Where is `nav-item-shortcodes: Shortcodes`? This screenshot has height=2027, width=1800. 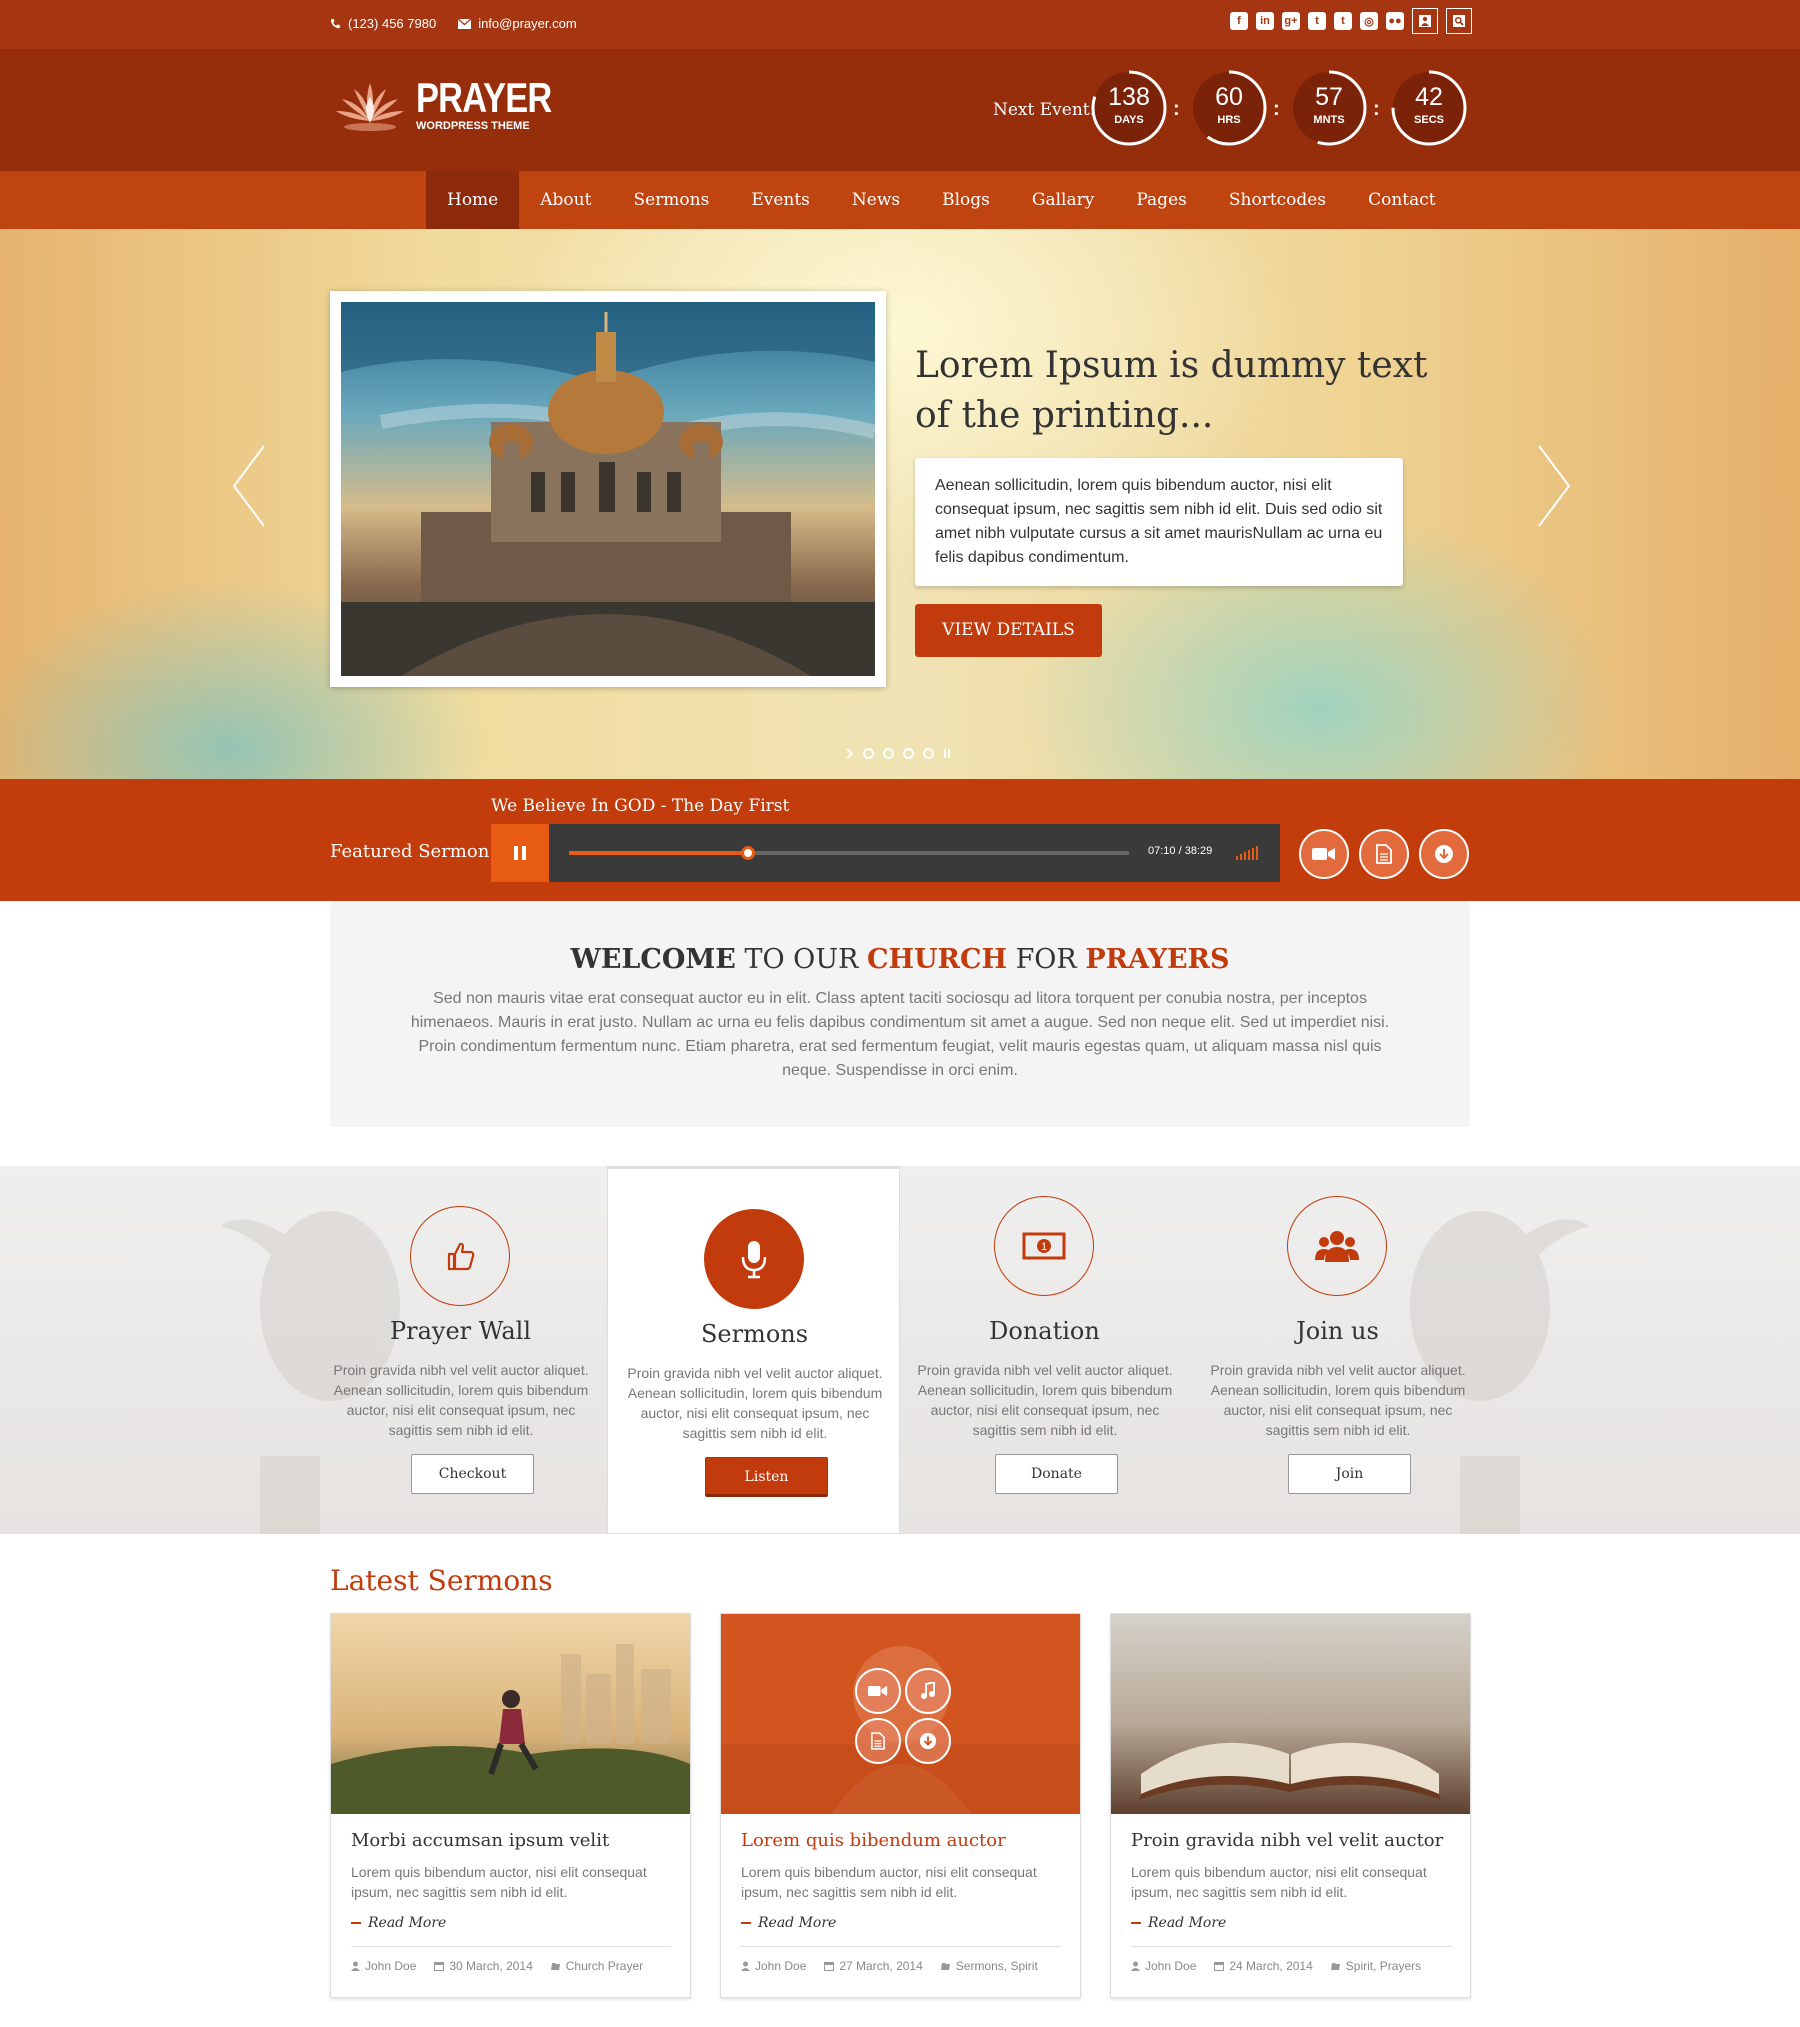 nav-item-shortcodes: Shortcodes is located at coordinates (1277, 200).